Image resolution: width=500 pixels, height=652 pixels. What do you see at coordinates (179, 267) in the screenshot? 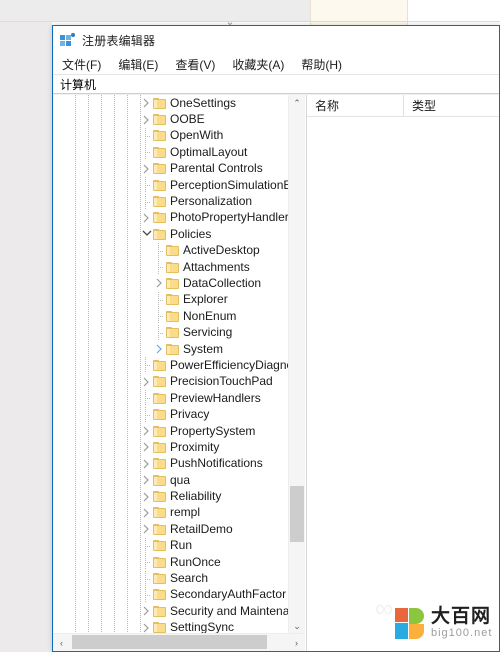
I see `tree-item: Attachments` at bounding box center [179, 267].